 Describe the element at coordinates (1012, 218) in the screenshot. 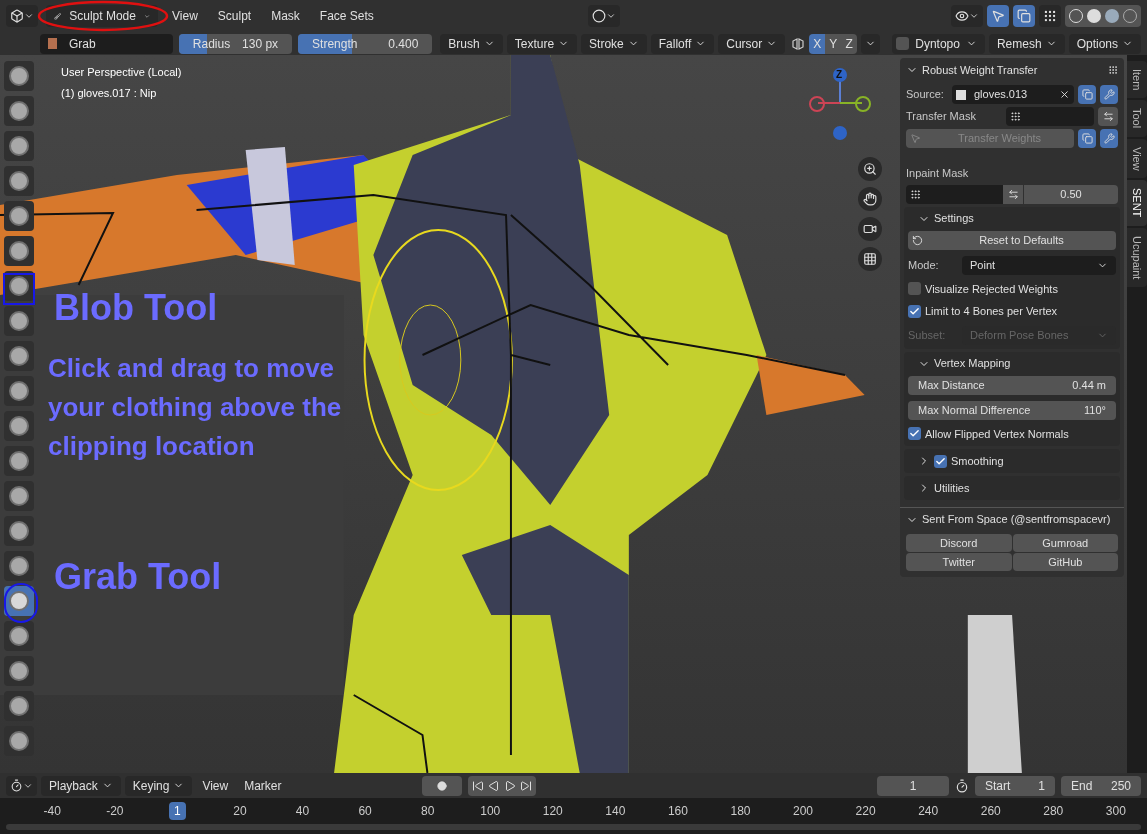

I see `subpanel-header: Settings` at that location.